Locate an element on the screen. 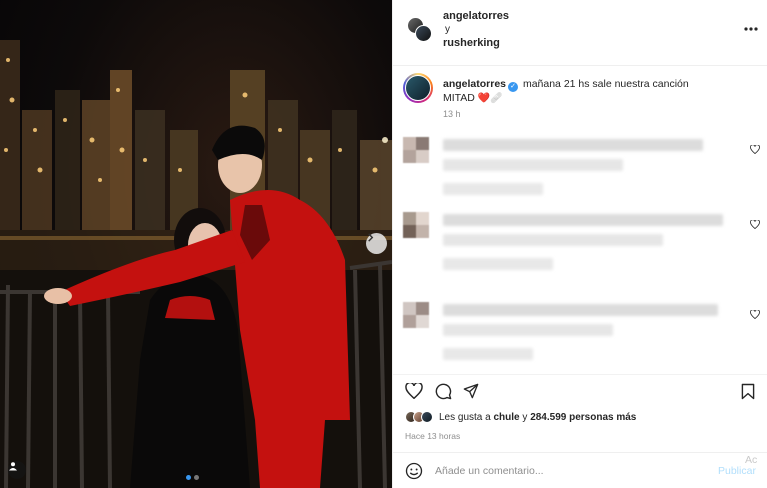  author-username: angelatorres is located at coordinates (476, 16).